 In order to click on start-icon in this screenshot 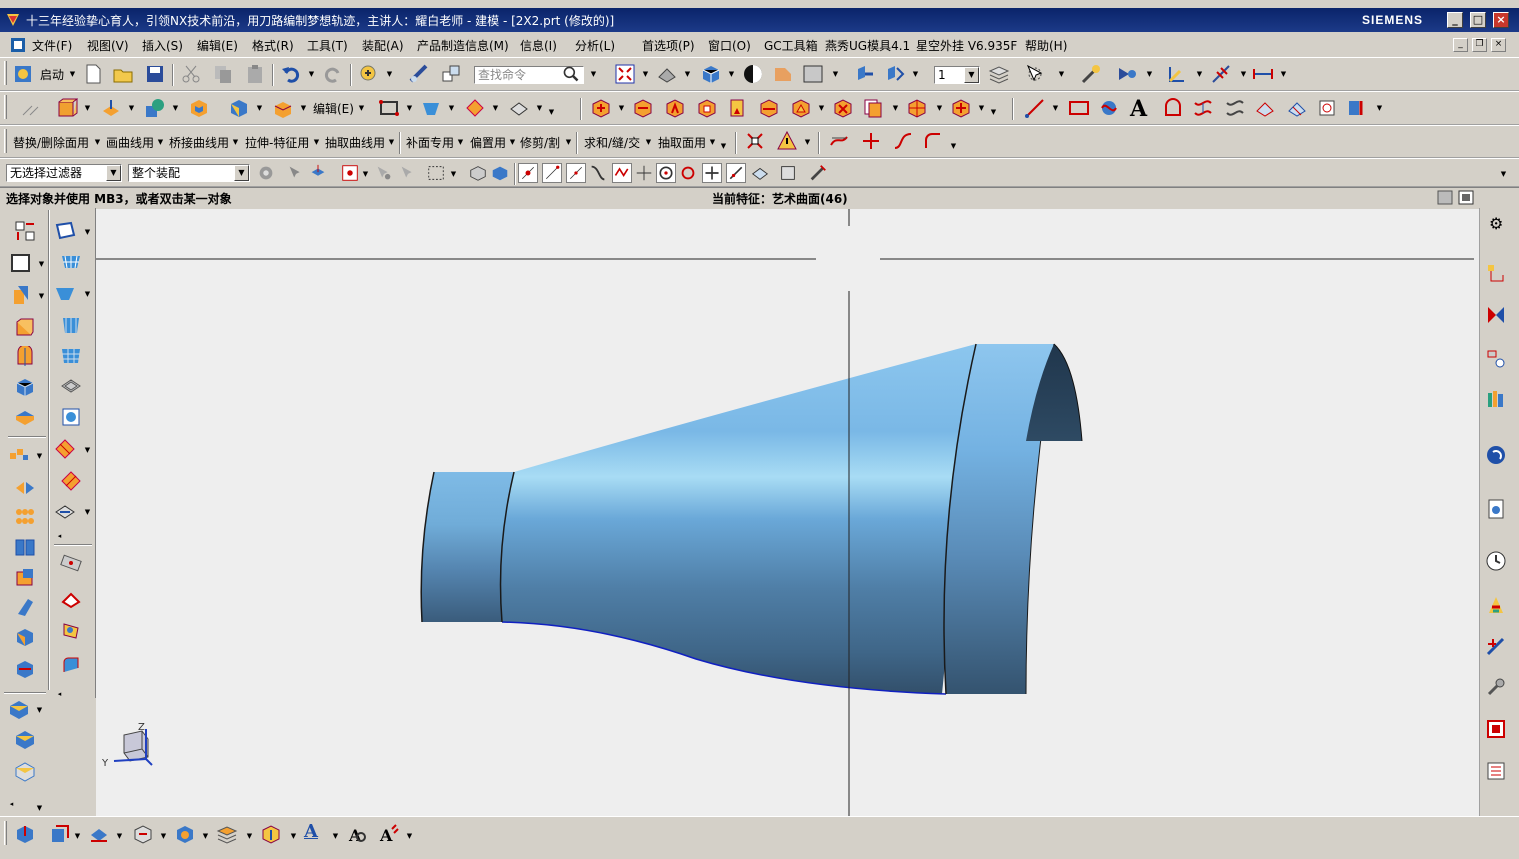, I will do `click(23, 74)`.